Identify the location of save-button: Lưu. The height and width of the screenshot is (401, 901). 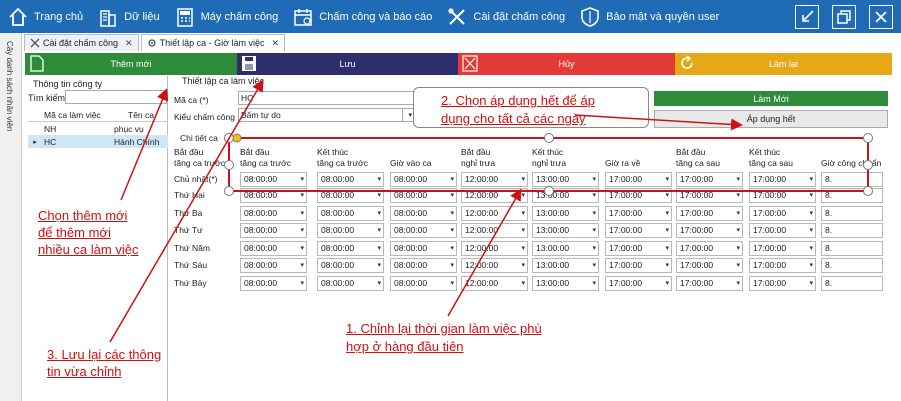
(347, 64).